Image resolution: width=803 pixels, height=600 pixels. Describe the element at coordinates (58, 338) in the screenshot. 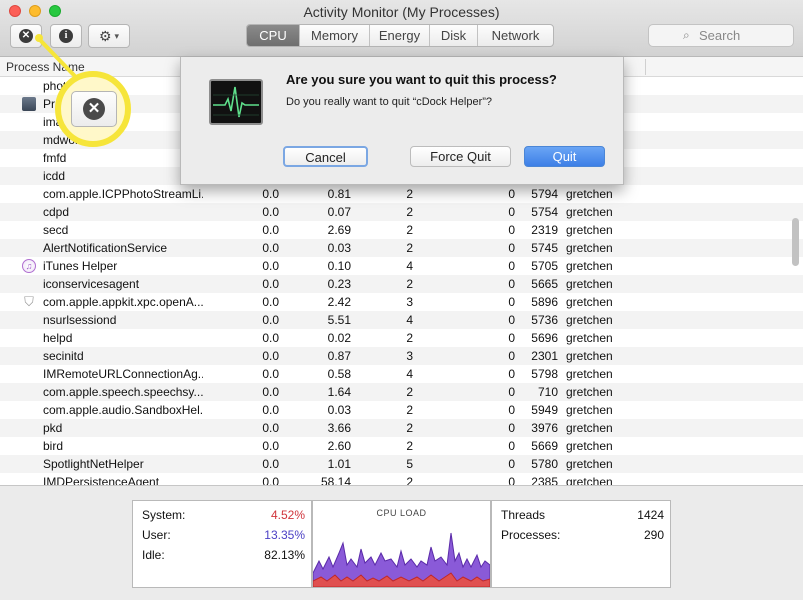

I see `process-name-cell: helpd` at that location.